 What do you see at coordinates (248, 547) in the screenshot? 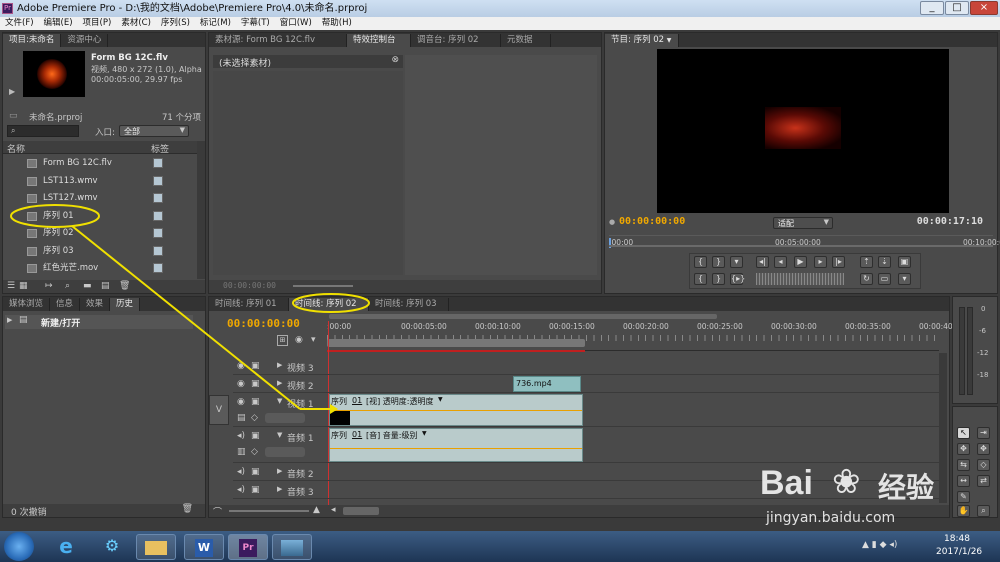
I see `premiere-taskbar-icon: Pr` at bounding box center [248, 547].